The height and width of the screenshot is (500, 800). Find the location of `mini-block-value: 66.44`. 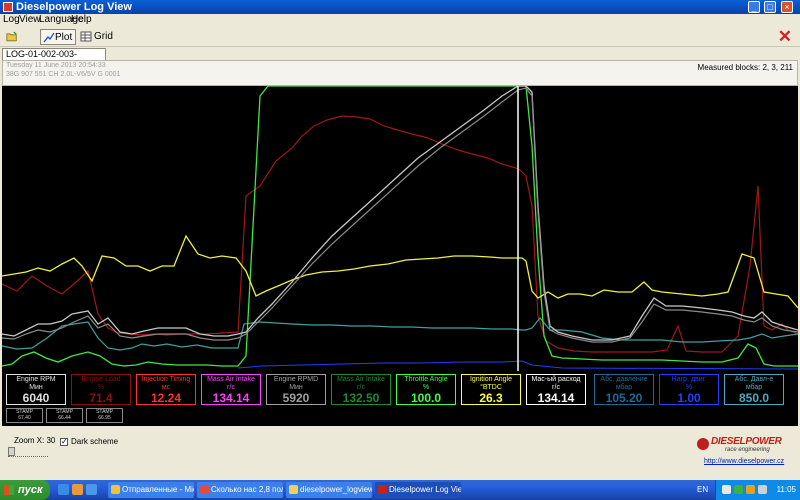

mini-block-value: 66.44 is located at coordinates (64, 418).